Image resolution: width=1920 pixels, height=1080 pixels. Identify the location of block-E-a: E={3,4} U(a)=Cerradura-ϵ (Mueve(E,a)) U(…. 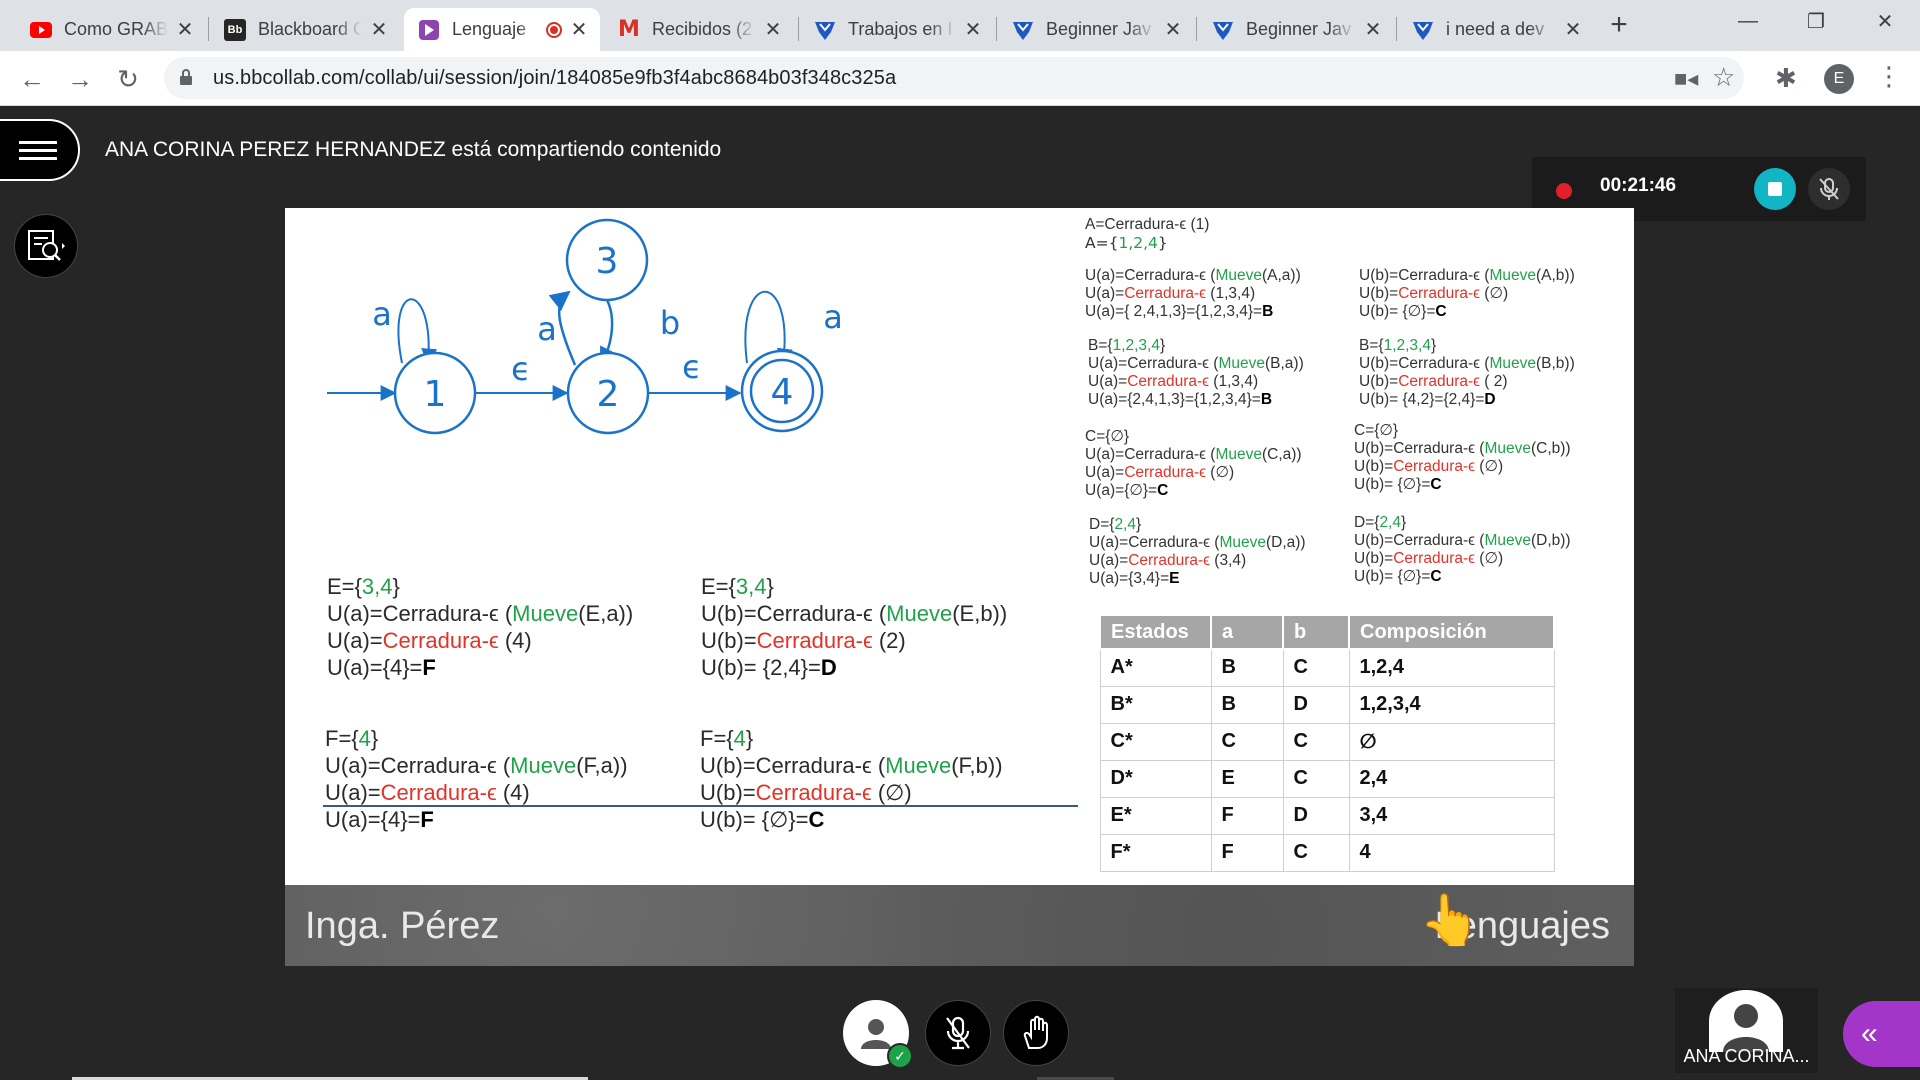
(480, 627).